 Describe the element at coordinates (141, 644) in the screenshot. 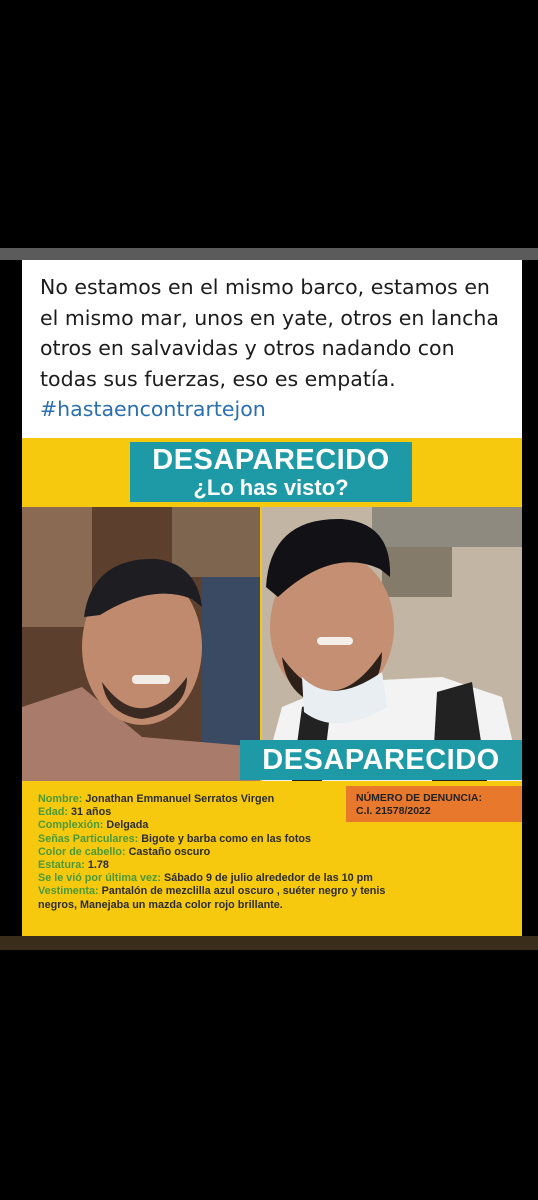

I see `photo-left` at that location.